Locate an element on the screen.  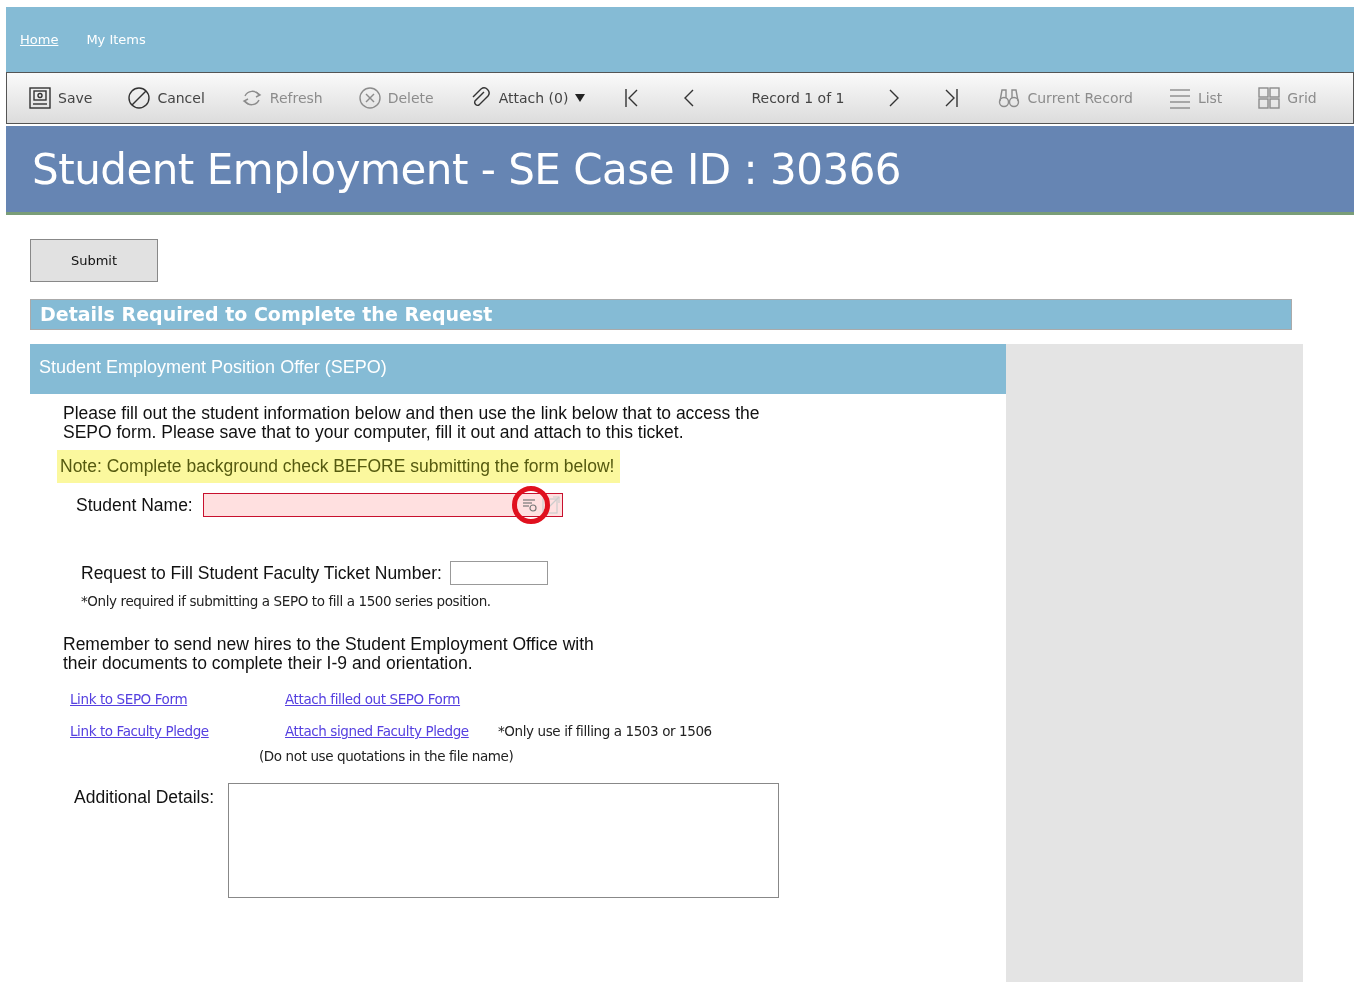
note-text: (Do not use quotations in the file name) is located at coordinates (386, 756).